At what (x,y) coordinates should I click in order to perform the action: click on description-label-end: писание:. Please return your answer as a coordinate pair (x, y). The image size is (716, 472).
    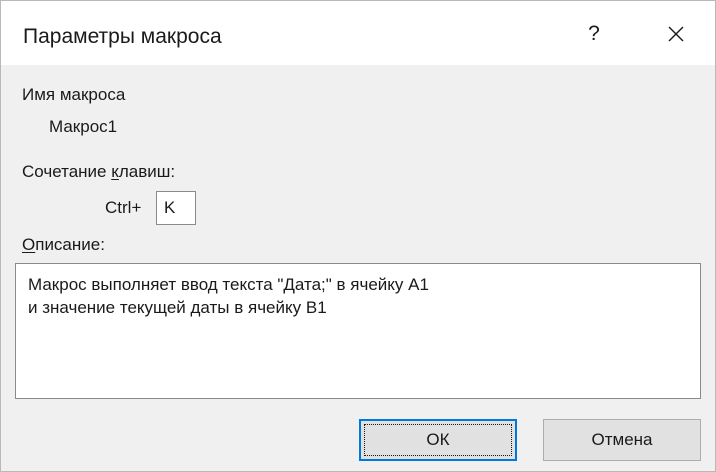
    Looking at the image, I should click on (70, 244).